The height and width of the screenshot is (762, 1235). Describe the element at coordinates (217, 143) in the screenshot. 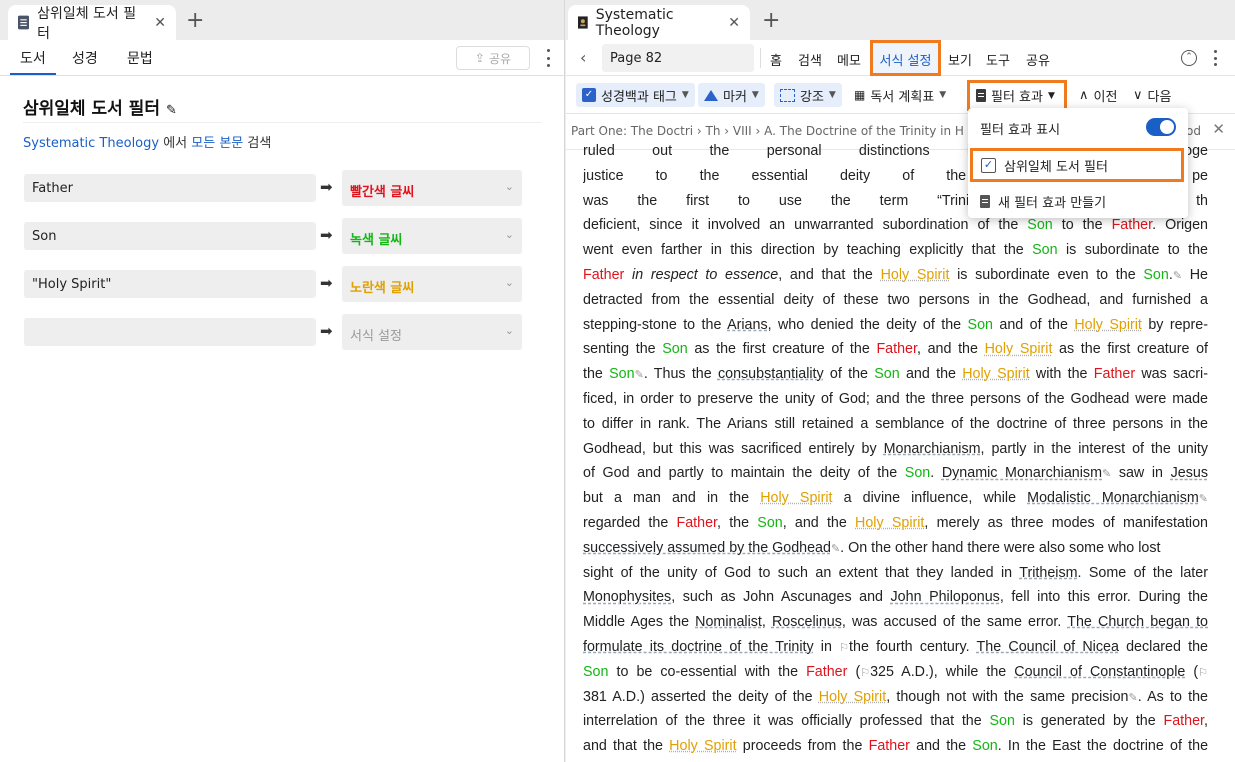

I see `scope-link: 모든 본문` at that location.